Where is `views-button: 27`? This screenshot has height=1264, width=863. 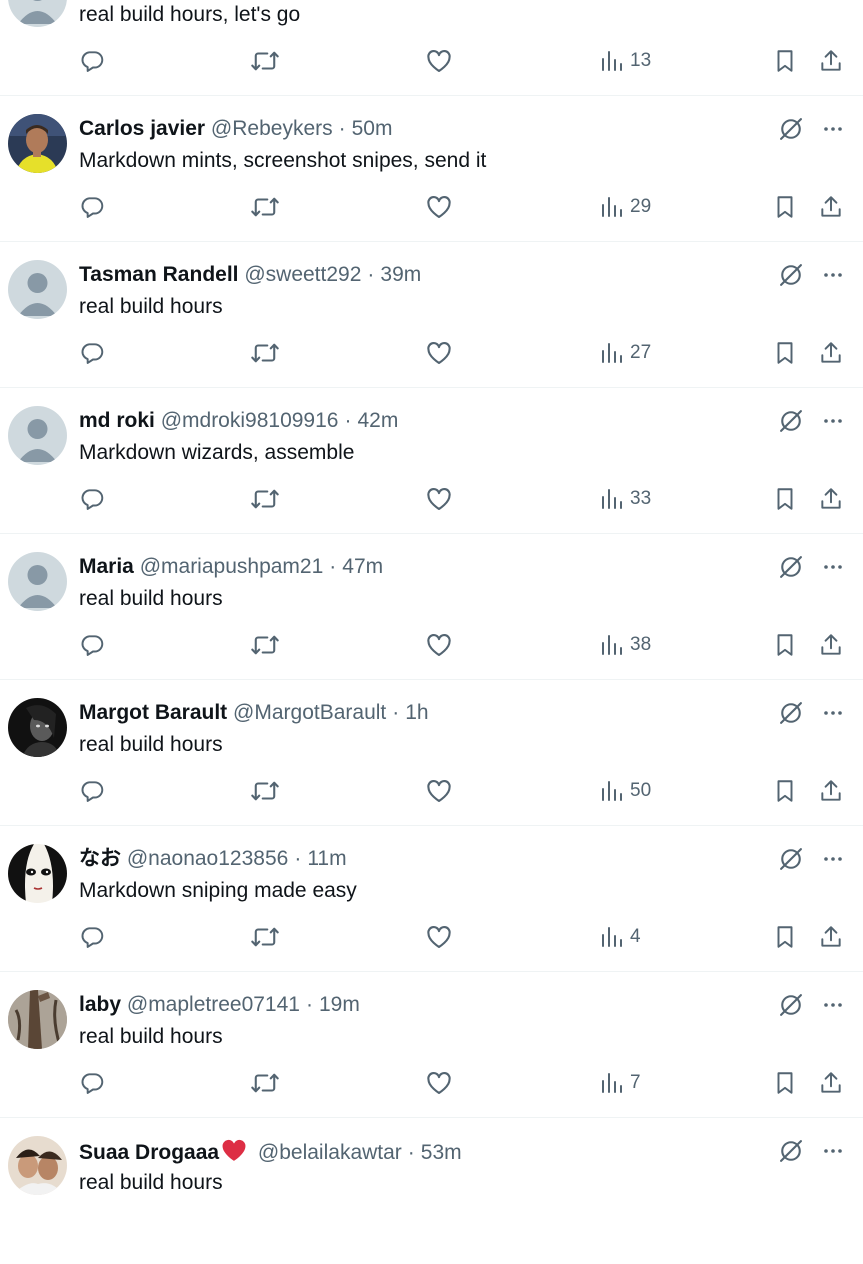
views-button: 27 is located at coordinates (625, 353).